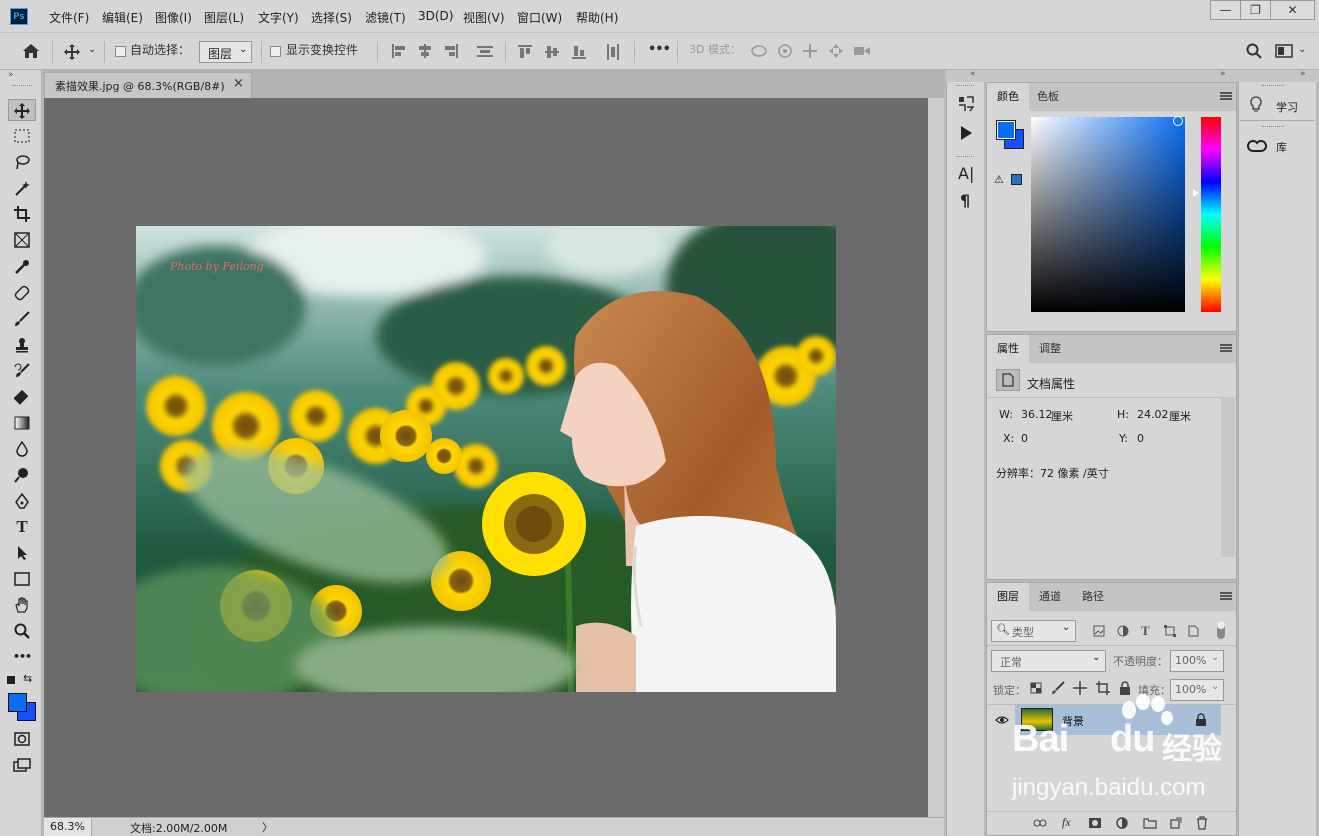 The height and width of the screenshot is (836, 1319). I want to click on auto-select-checkbox, so click(120, 51).